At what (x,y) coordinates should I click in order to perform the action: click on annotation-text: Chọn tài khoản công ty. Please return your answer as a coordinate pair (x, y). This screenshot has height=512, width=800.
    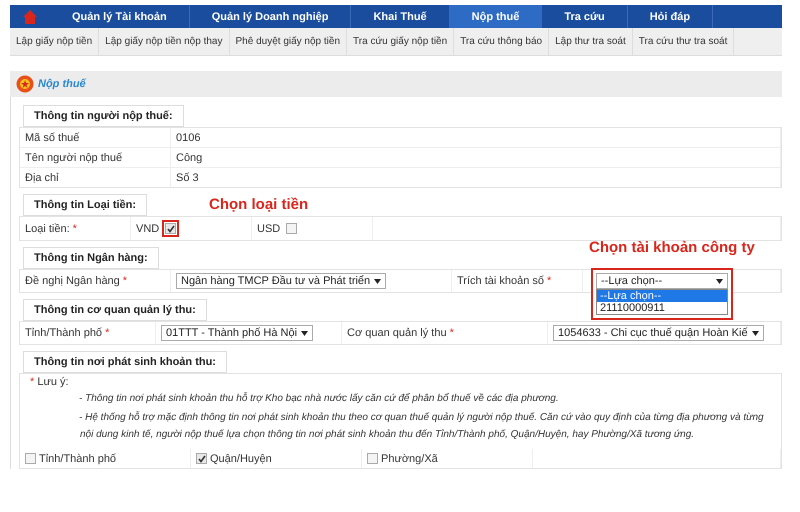
    Looking at the image, I should click on (672, 247).